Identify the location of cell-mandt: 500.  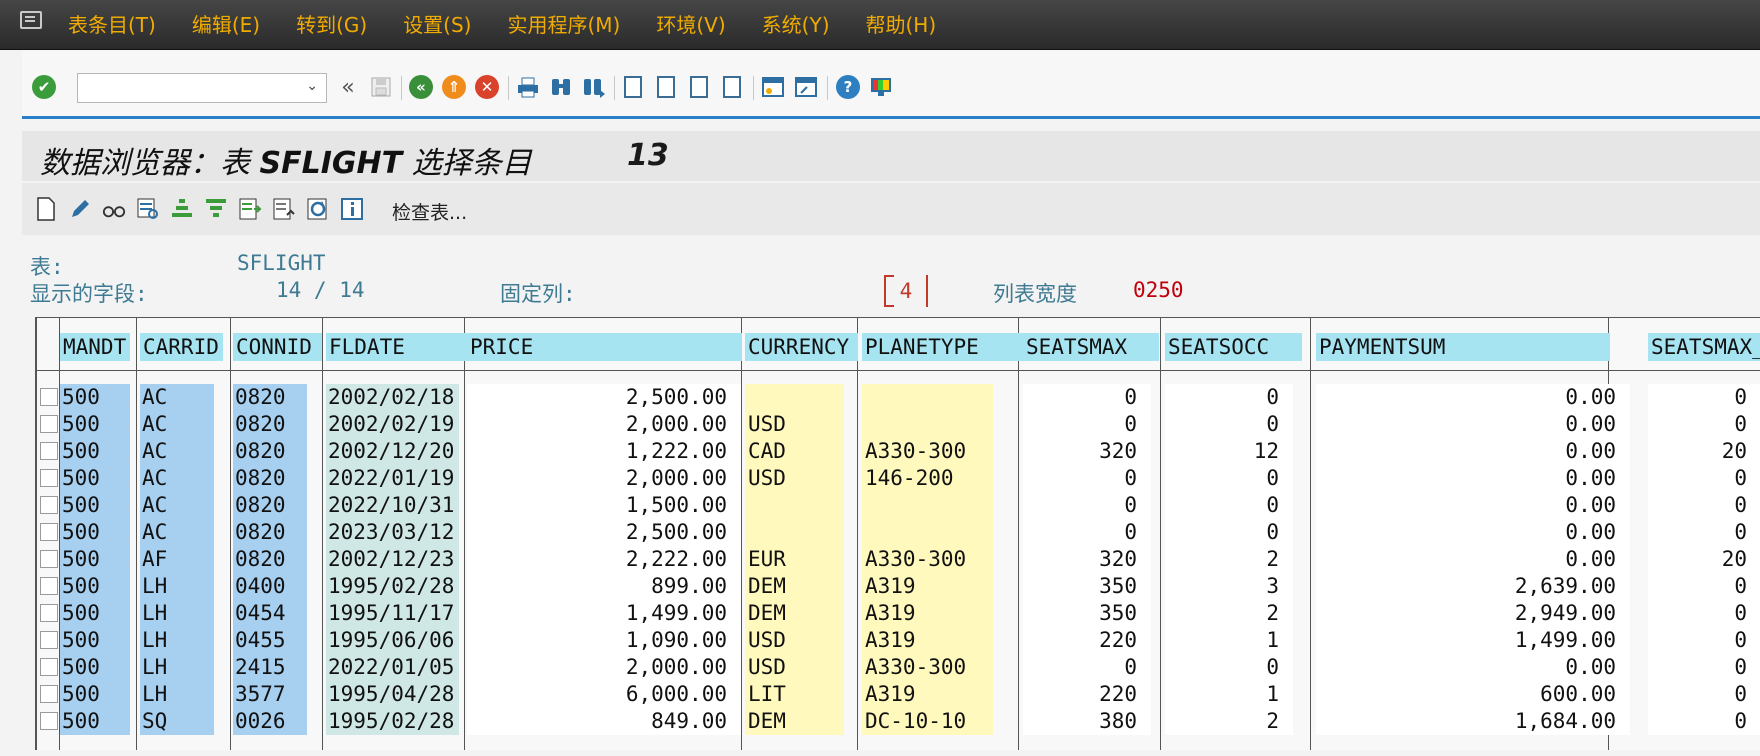
(95, 721).